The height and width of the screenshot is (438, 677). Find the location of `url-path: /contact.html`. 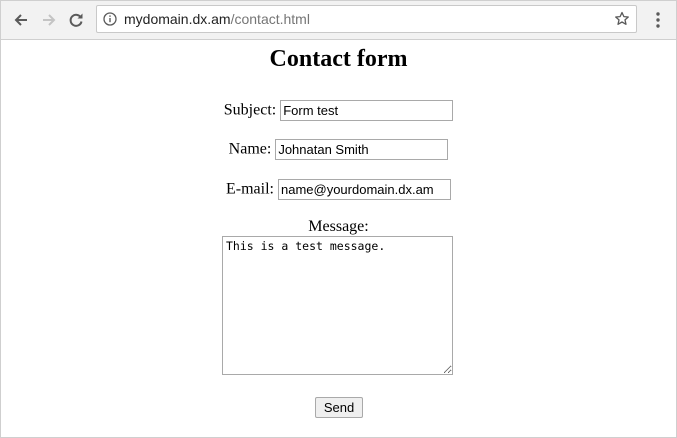

url-path: /contact.html is located at coordinates (270, 19).